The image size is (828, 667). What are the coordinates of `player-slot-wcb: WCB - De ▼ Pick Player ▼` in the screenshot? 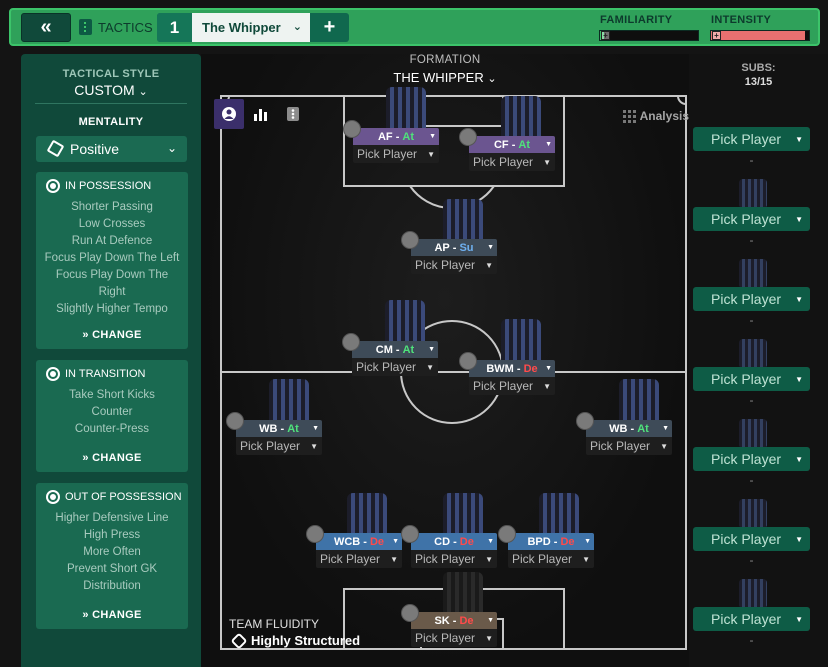 It's located at (355, 549).